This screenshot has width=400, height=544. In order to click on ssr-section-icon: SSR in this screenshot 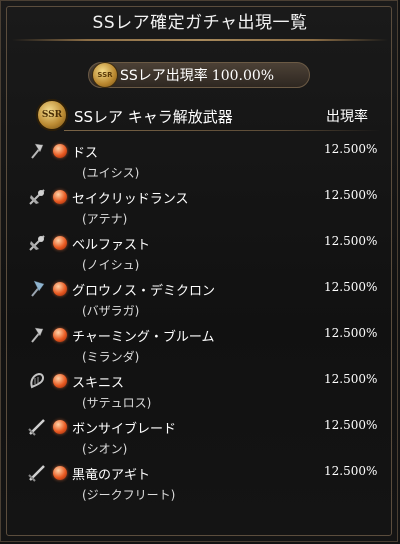, I will do `click(52, 115)`.